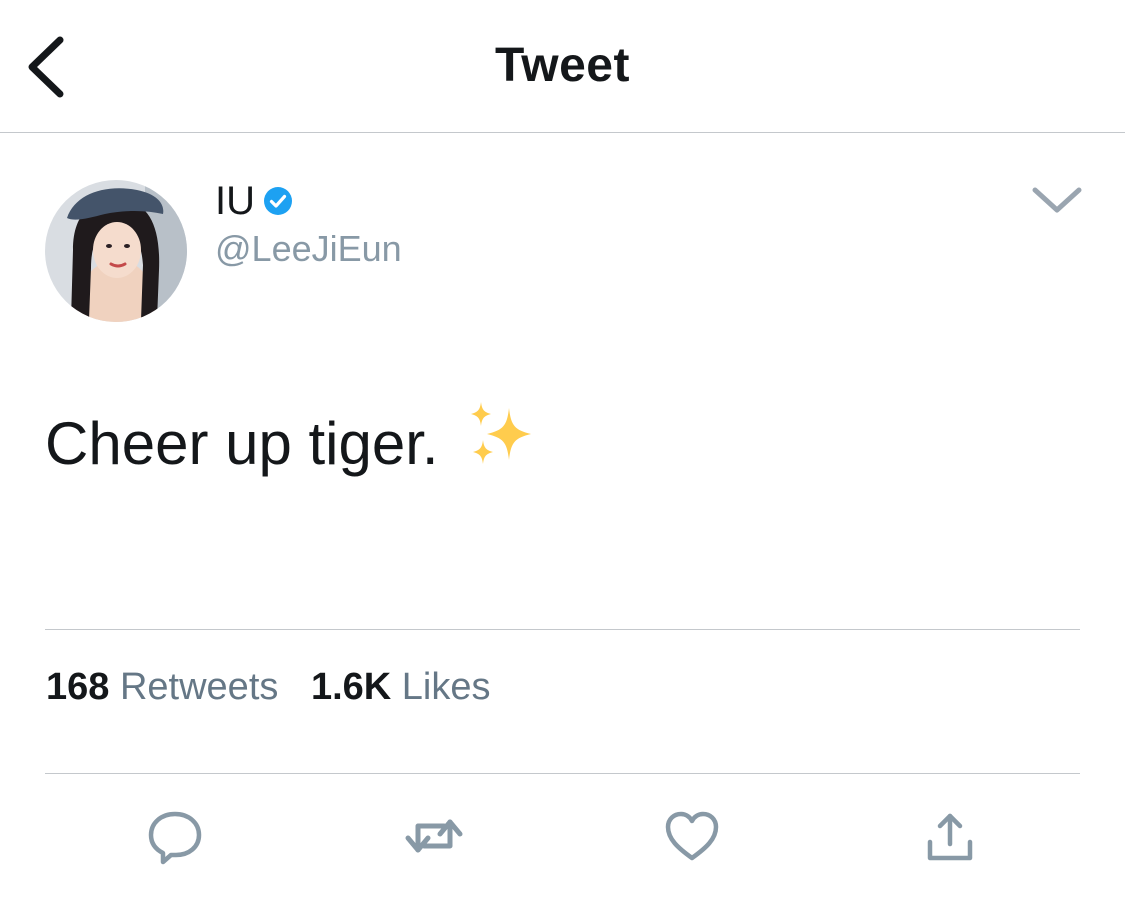  Describe the element at coordinates (308, 249) in the screenshot. I see `author-handle: @LeeJiEun` at that location.